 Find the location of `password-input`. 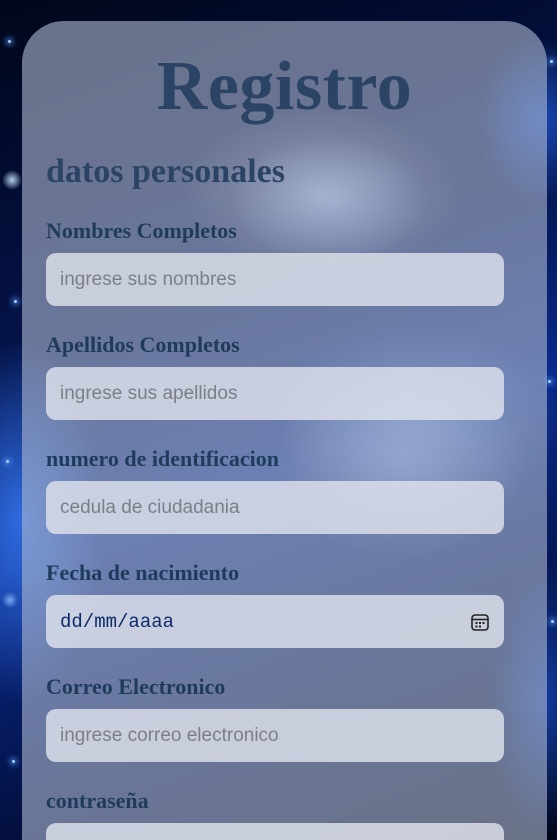

password-input is located at coordinates (275, 831).